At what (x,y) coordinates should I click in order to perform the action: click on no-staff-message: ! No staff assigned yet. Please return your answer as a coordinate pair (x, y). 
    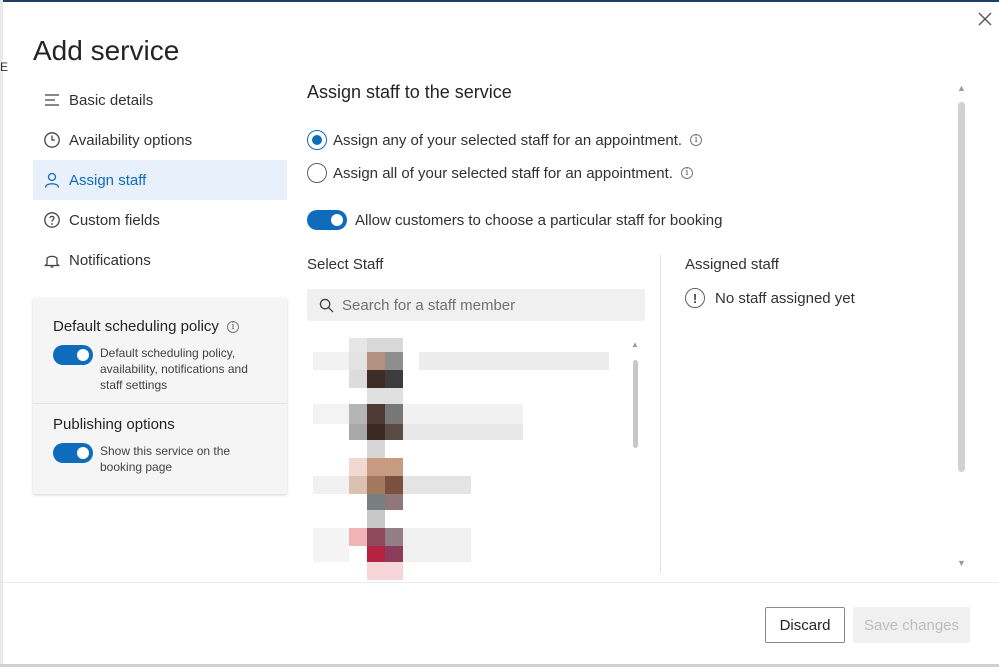
    Looking at the image, I should click on (770, 298).